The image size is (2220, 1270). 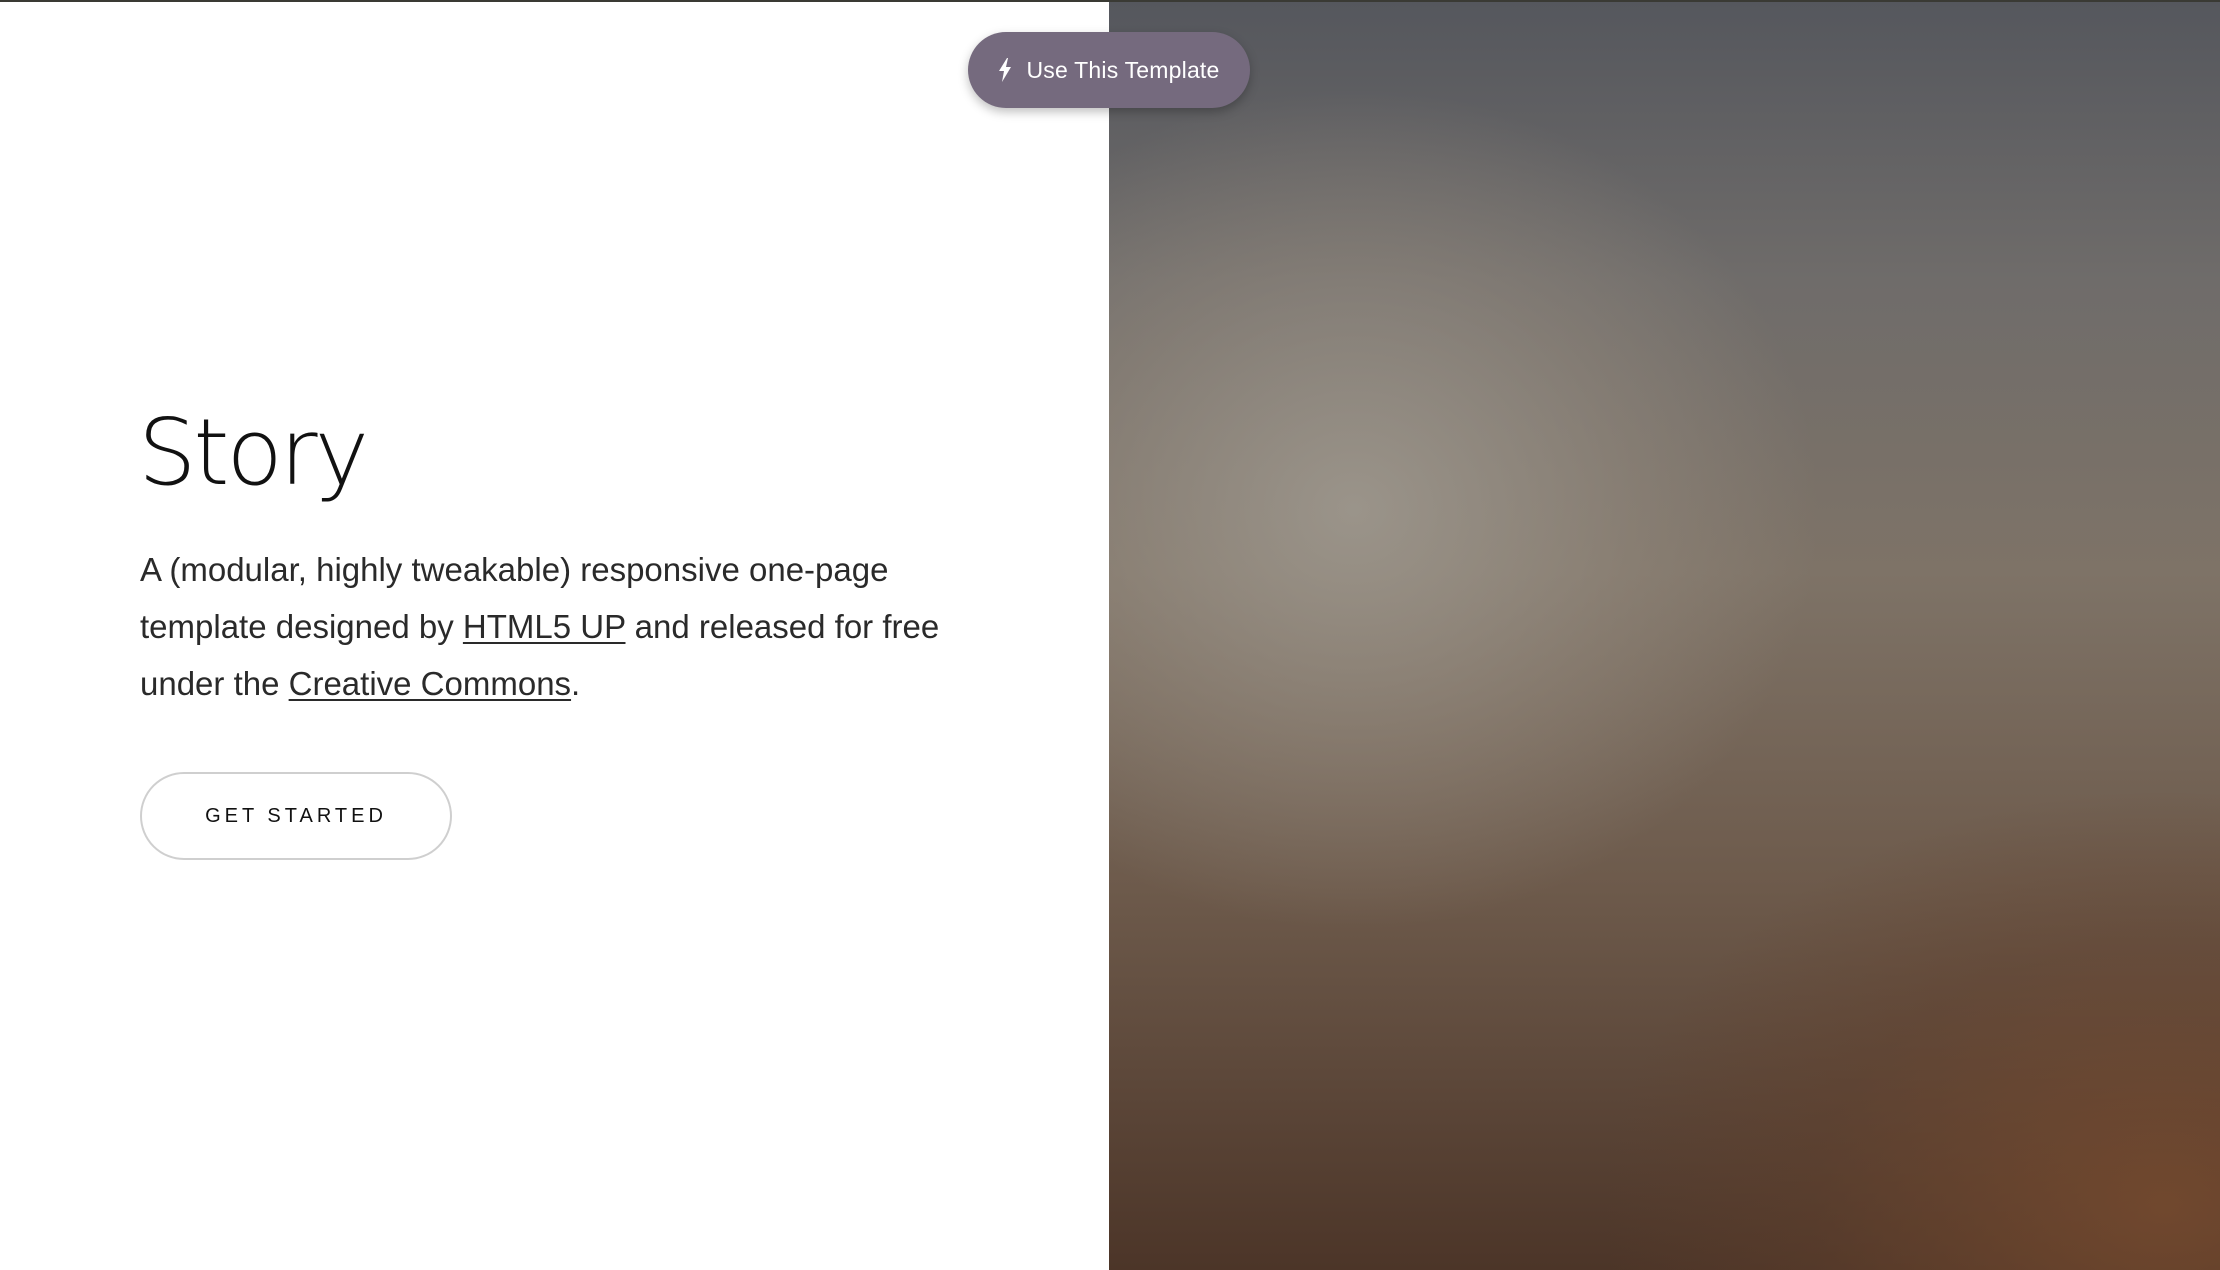 What do you see at coordinates (544, 626) in the screenshot?
I see `html5up-link: HTML5 UP` at bounding box center [544, 626].